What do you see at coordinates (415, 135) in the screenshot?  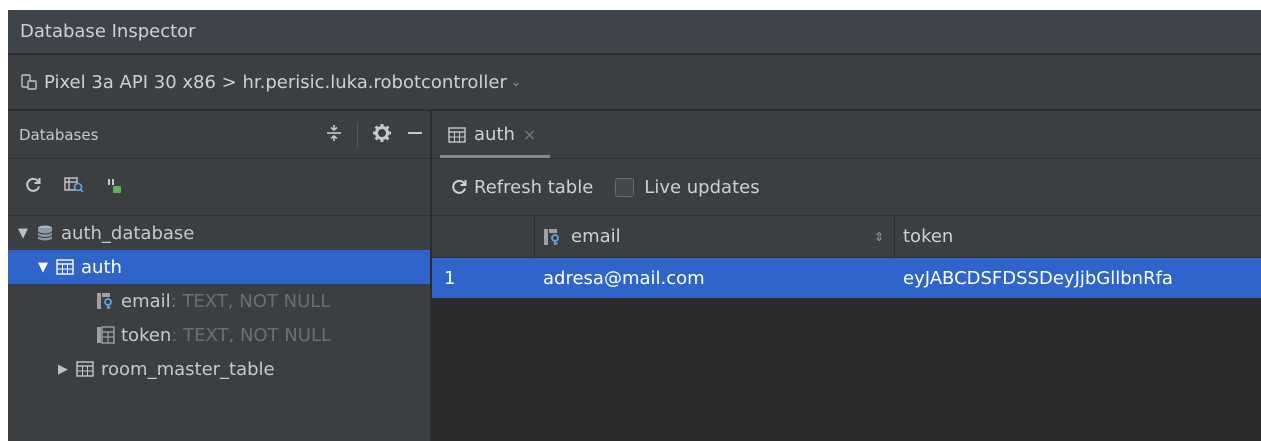 I see `minimize-icon` at bounding box center [415, 135].